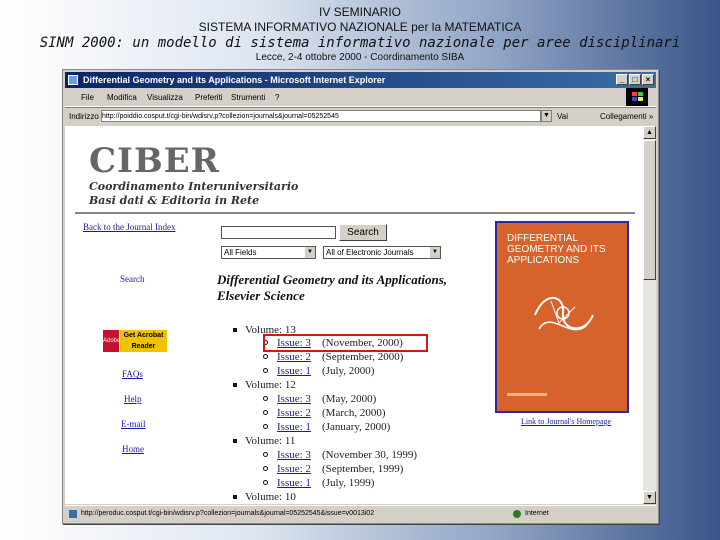 The width and height of the screenshot is (720, 540). Describe the element at coordinates (566, 421) in the screenshot. I see `journal-homepage-link: Link to Journal's Homepage` at that location.